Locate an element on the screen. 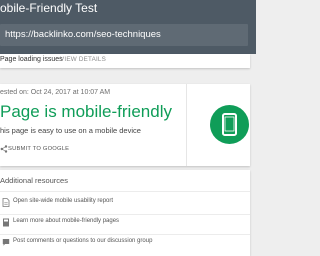  url-text: https://backlinko.com/seo-techniques is located at coordinates (83, 34).